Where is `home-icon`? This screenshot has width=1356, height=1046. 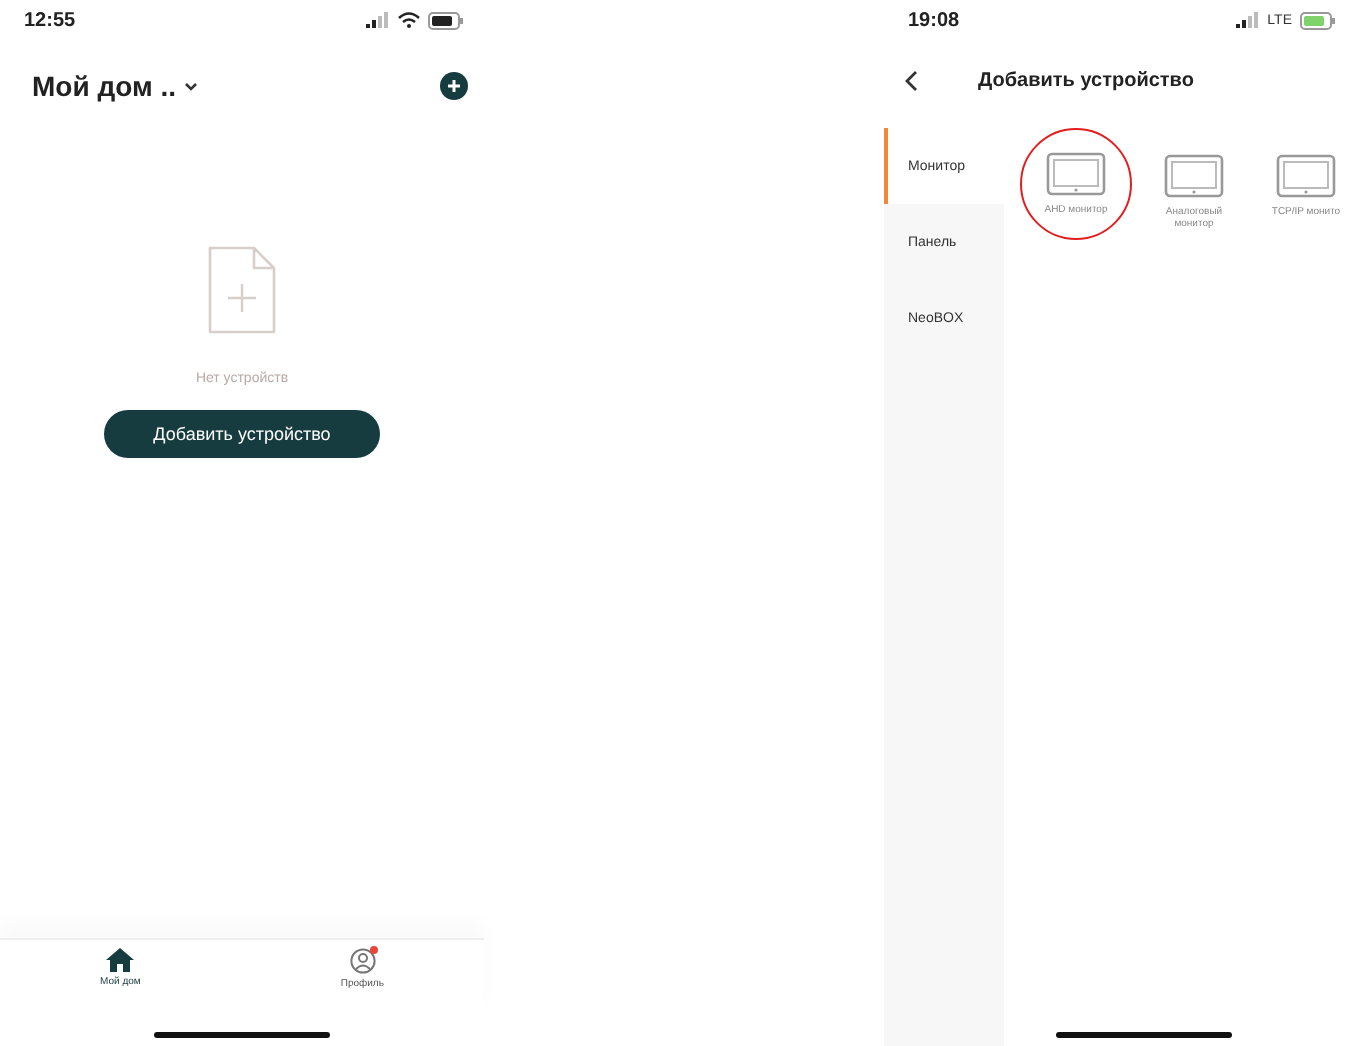
home-icon is located at coordinates (120, 960).